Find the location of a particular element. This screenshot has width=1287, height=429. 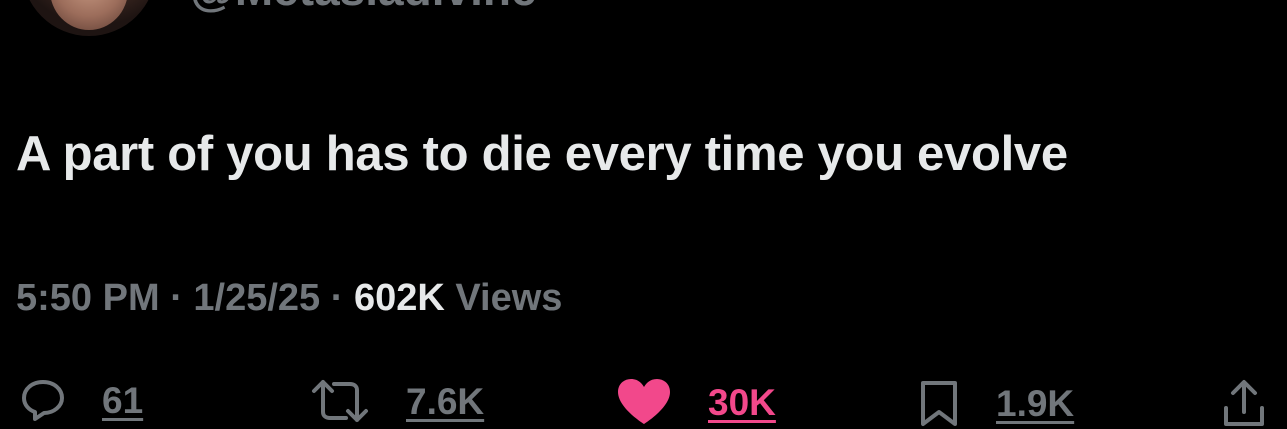

views-label: Views is located at coordinates (509, 298).